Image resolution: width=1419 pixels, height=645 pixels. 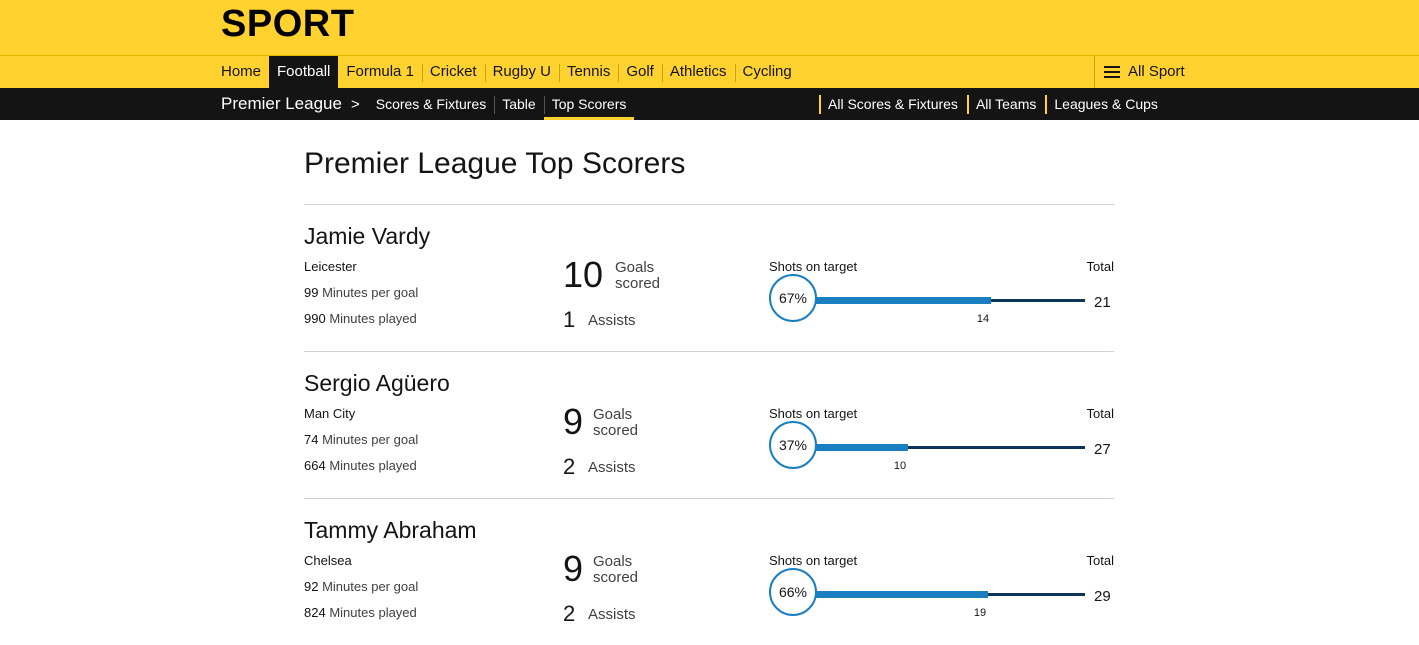 I want to click on minutes-per-goal-value: 92, so click(x=311, y=586).